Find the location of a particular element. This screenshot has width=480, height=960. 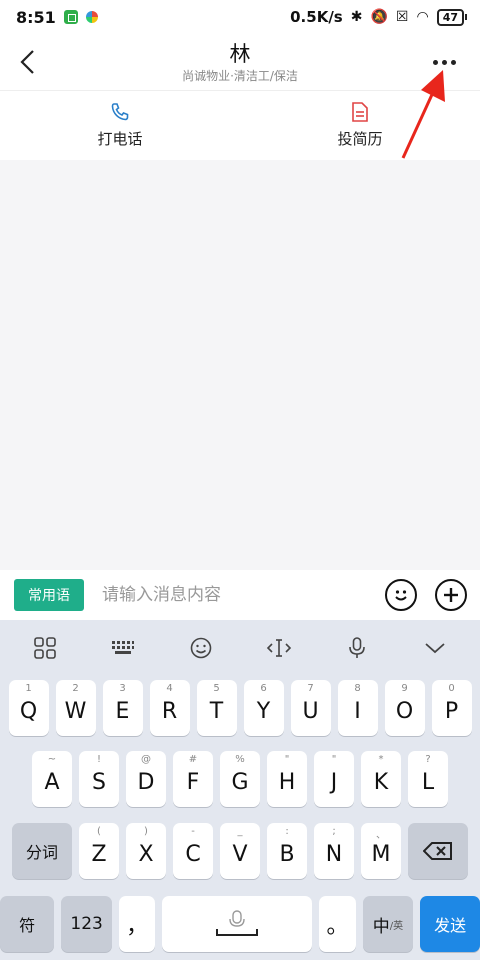

more-icon is located at coordinates (435, 62).